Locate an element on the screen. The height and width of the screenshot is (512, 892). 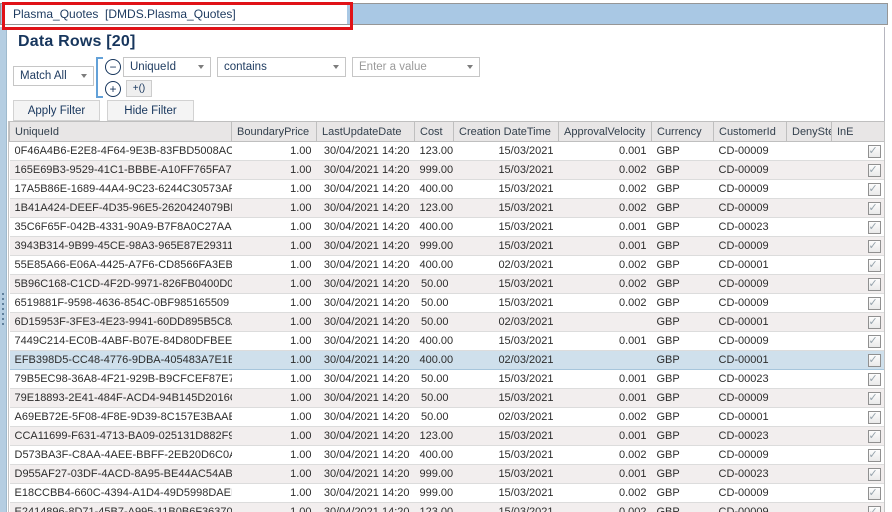
cell-customerid: CD-00009 is located at coordinates (750, 507).